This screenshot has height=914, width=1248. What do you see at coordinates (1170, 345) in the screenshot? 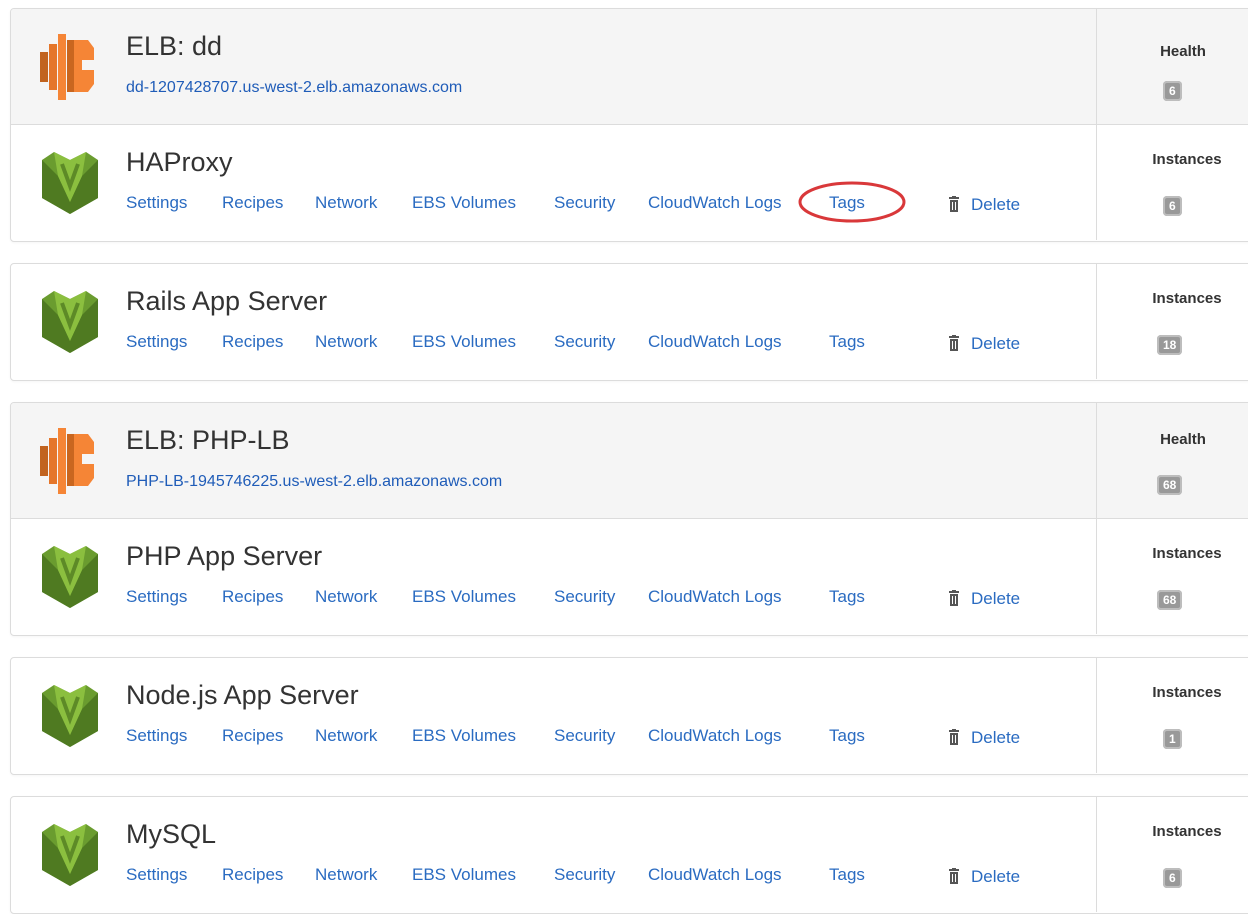
I see `instances-badge: 18` at bounding box center [1170, 345].